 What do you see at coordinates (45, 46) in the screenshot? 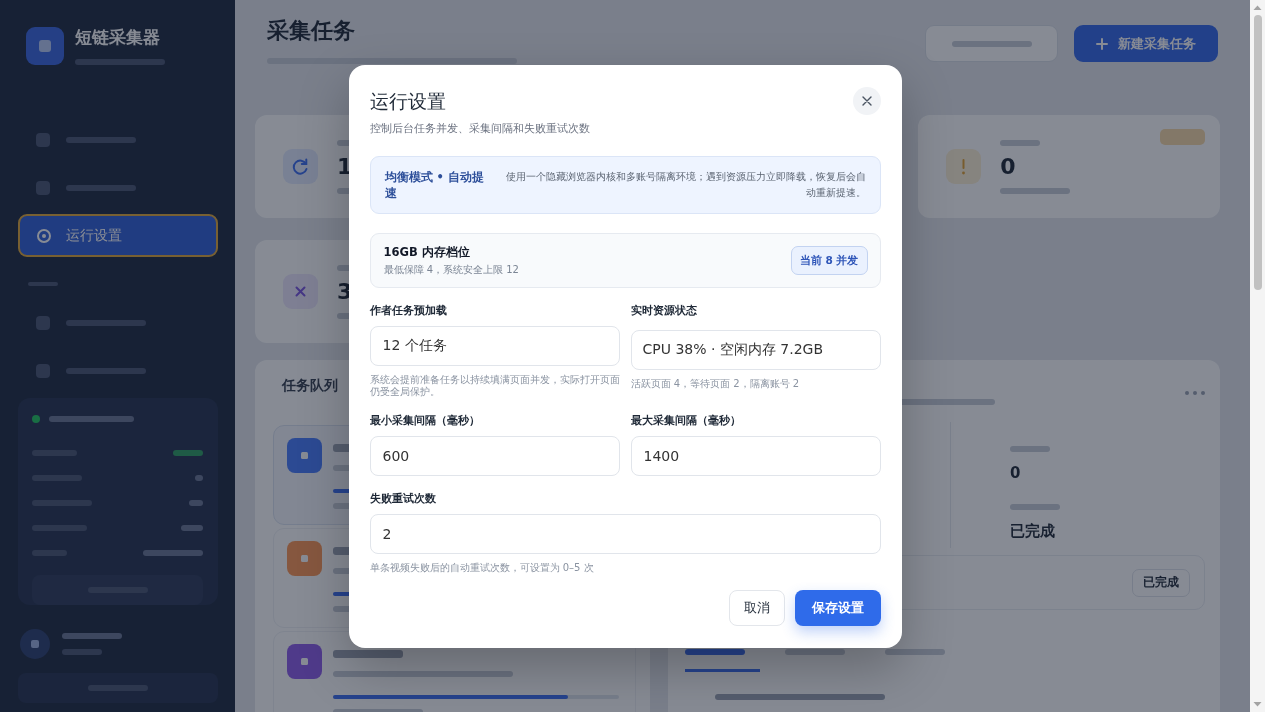
I see `logo-icon` at bounding box center [45, 46].